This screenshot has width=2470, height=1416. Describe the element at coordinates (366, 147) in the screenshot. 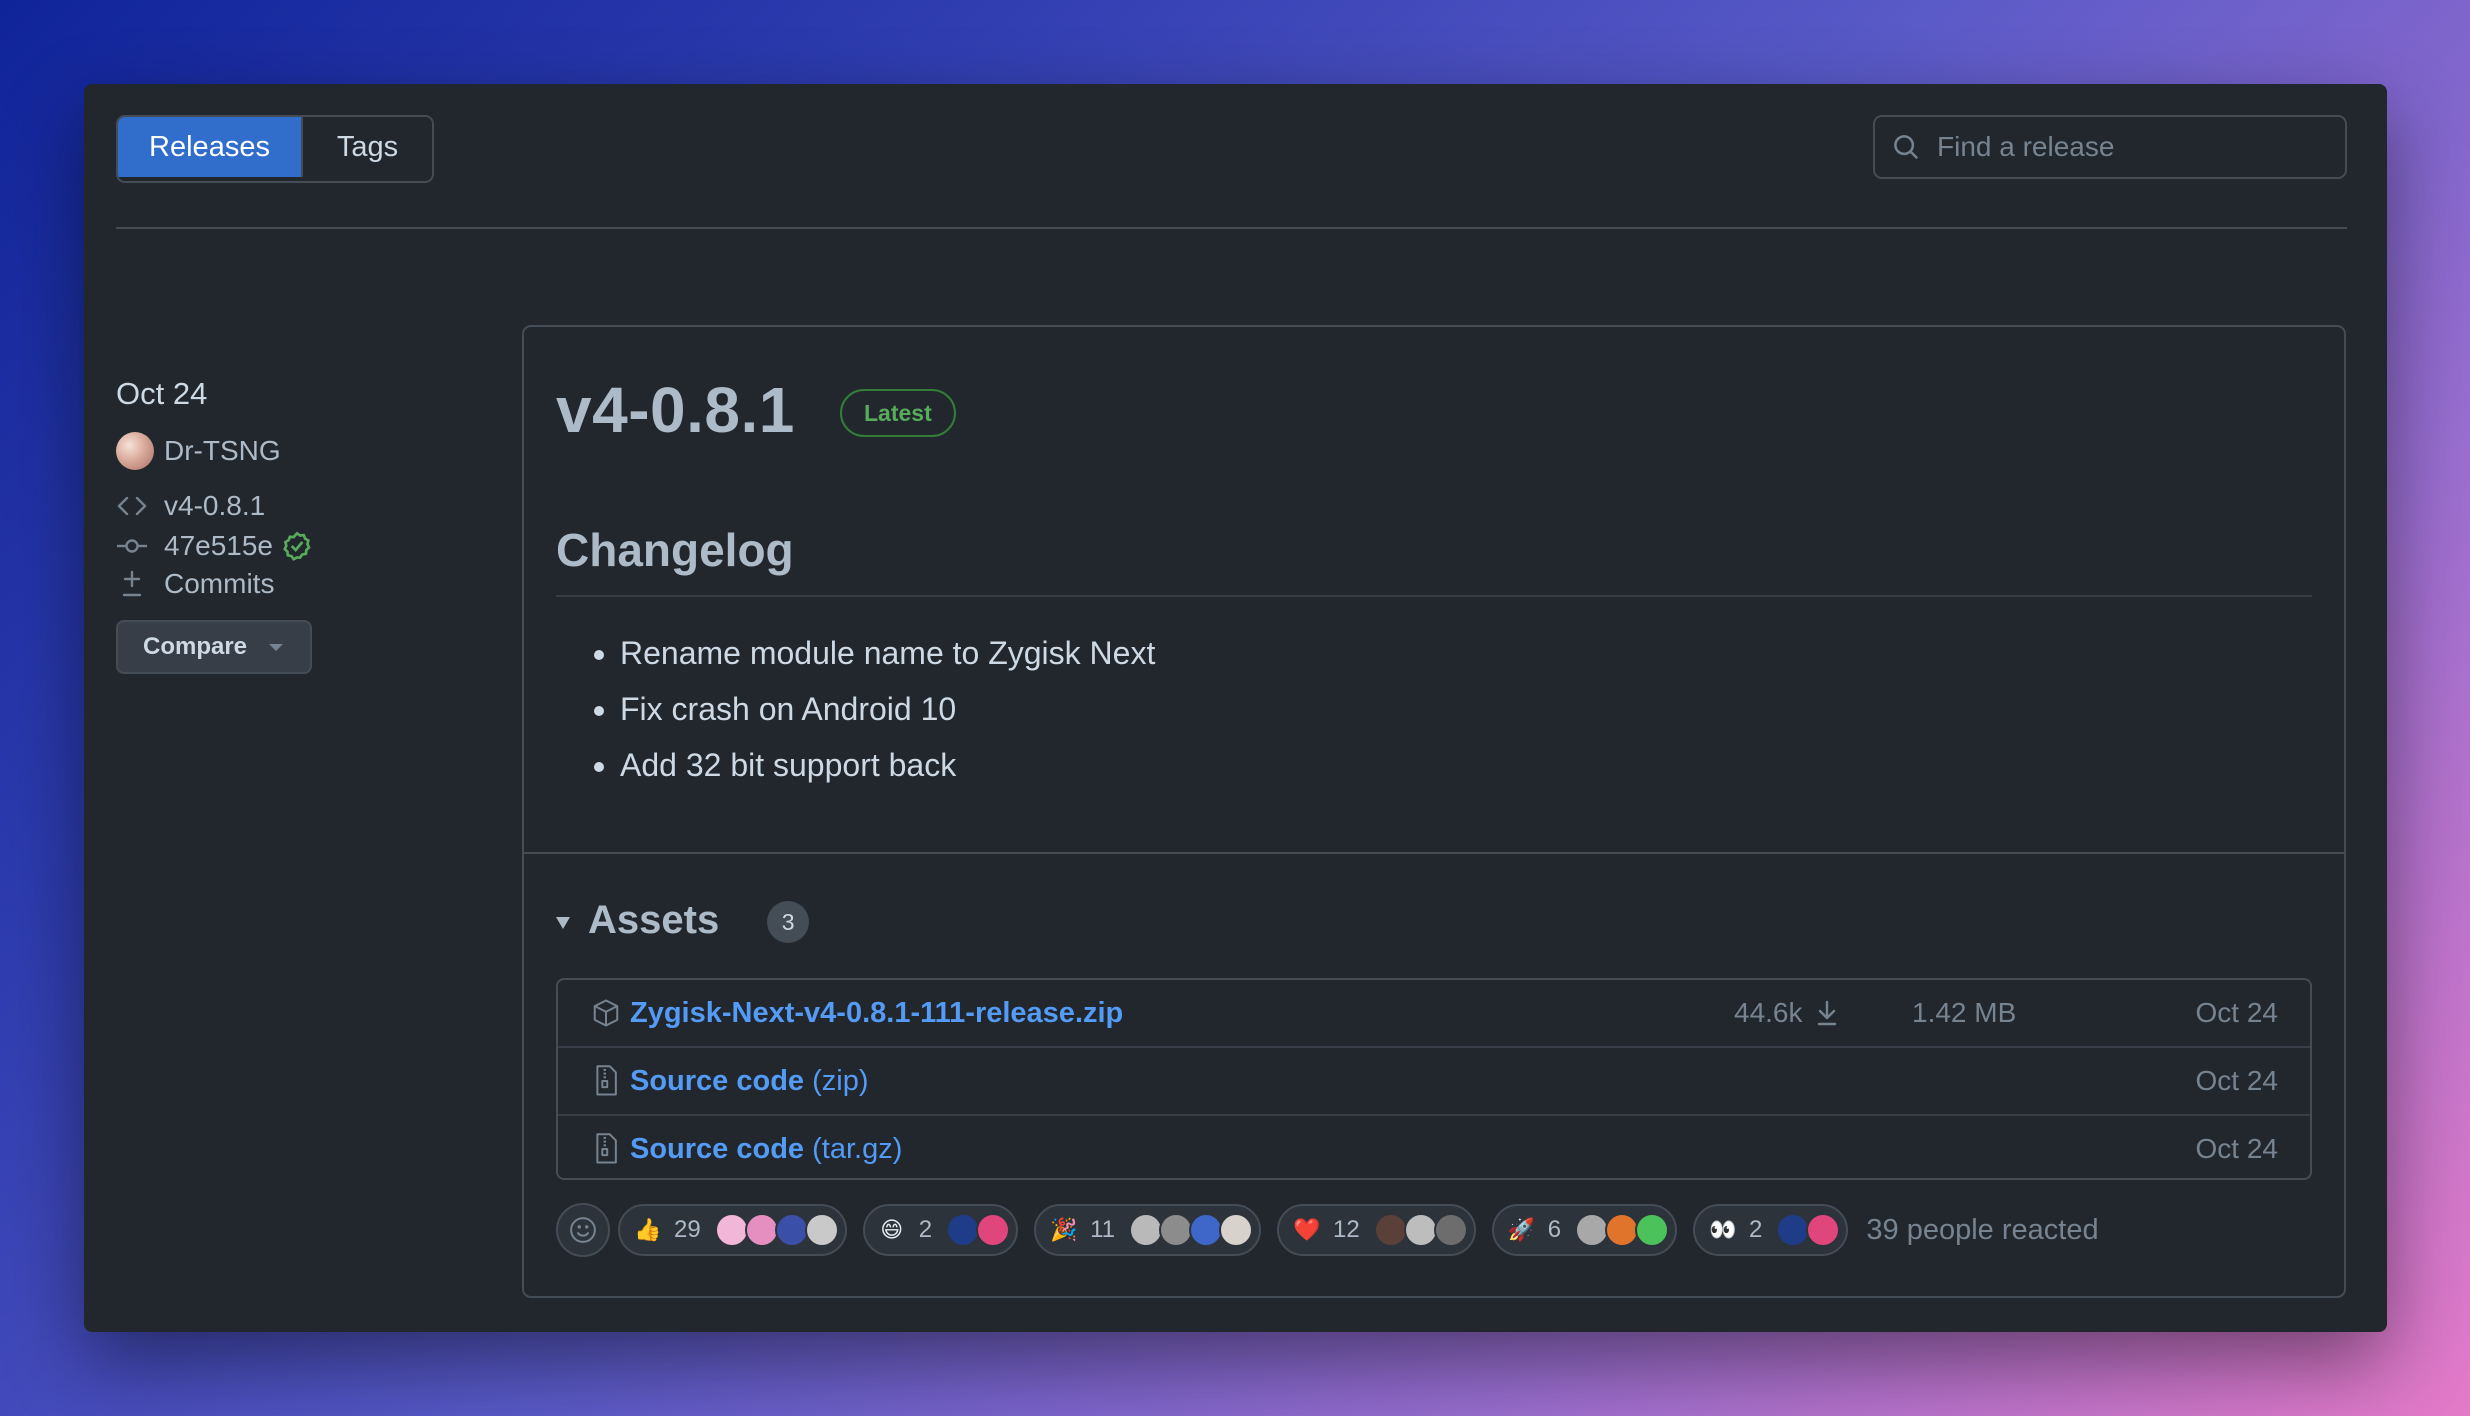

I see `tab-tags: Tags` at that location.